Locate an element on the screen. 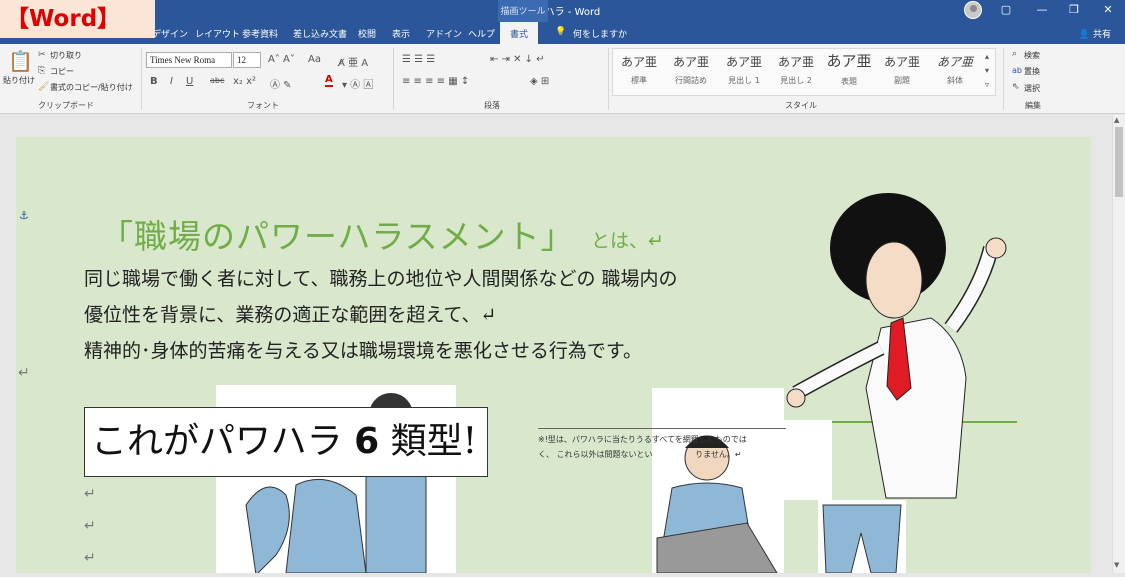  tab-references: 参考資料 is located at coordinates (260, 33).